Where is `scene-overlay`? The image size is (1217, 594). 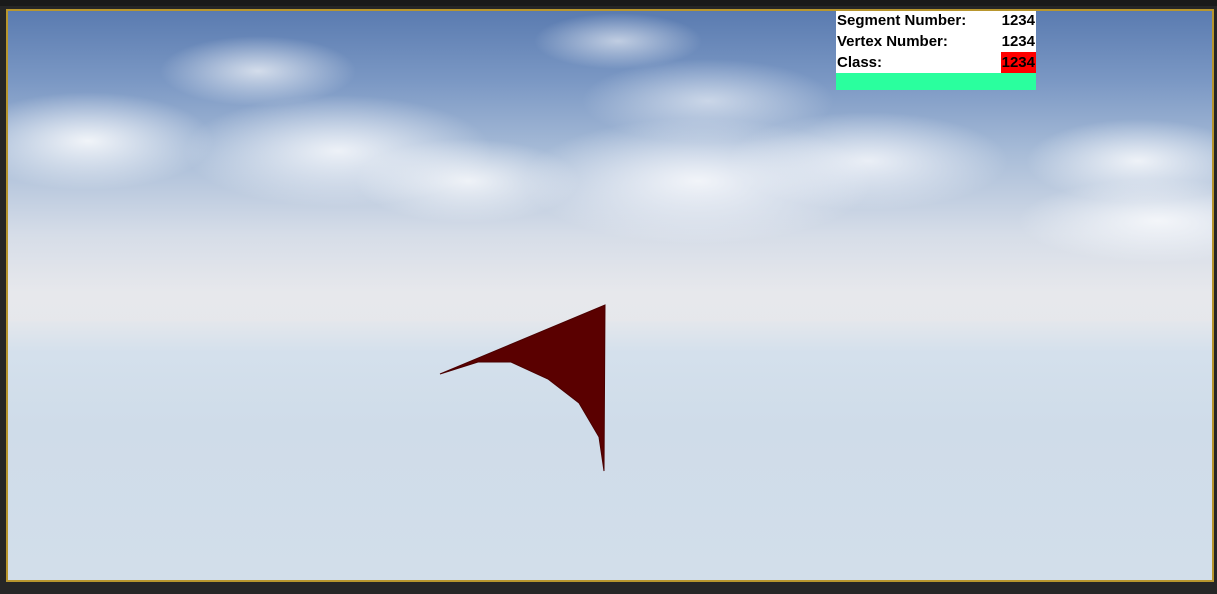
scene-overlay is located at coordinates (522, 388).